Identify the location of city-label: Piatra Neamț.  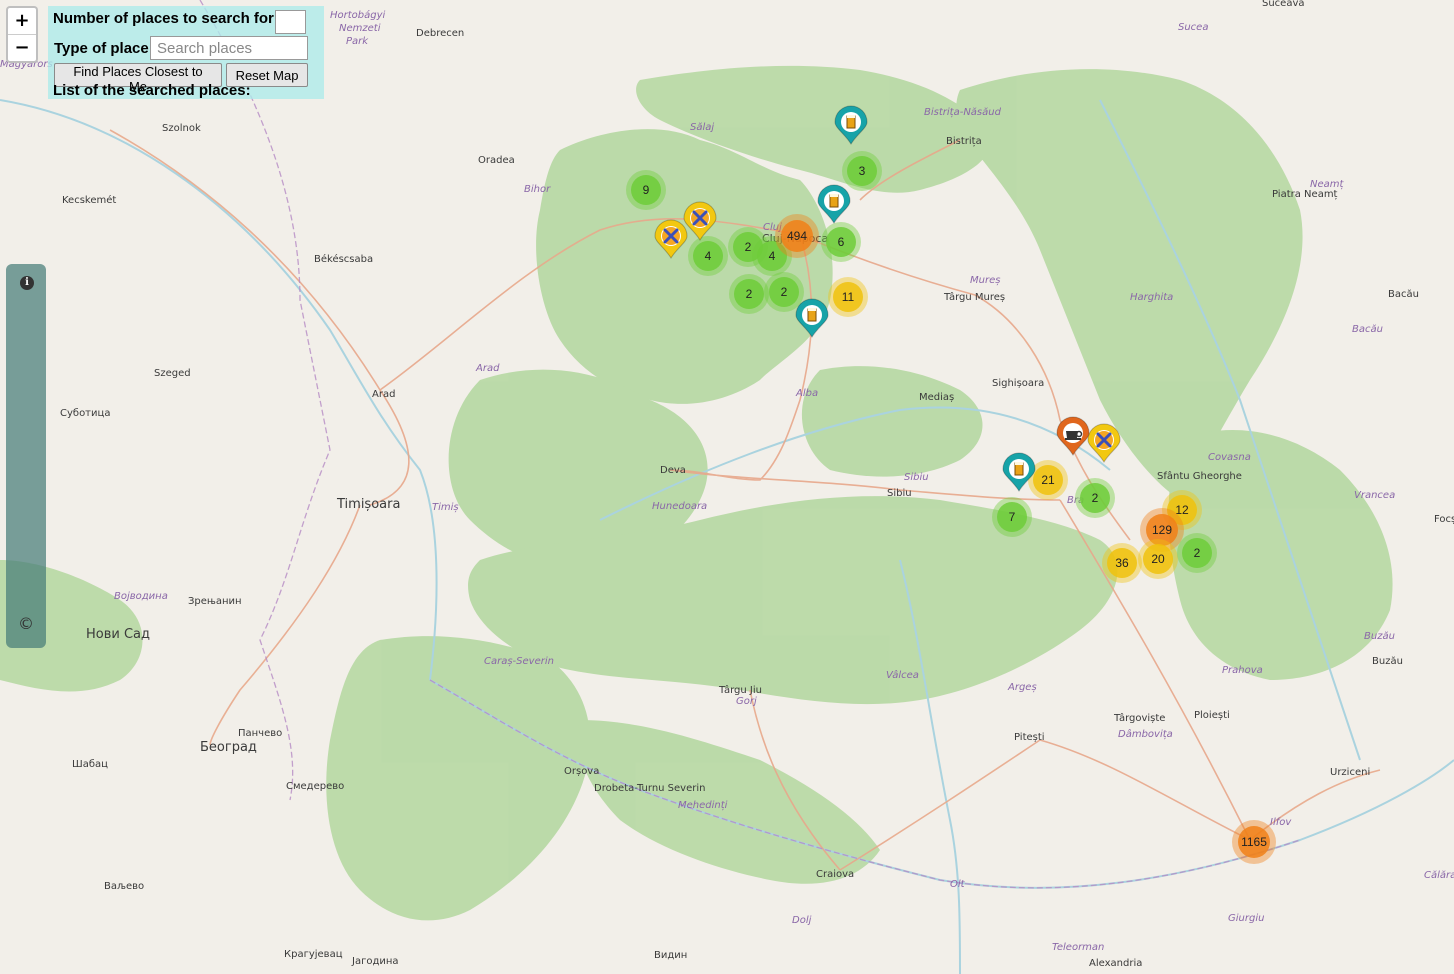
(1305, 194).